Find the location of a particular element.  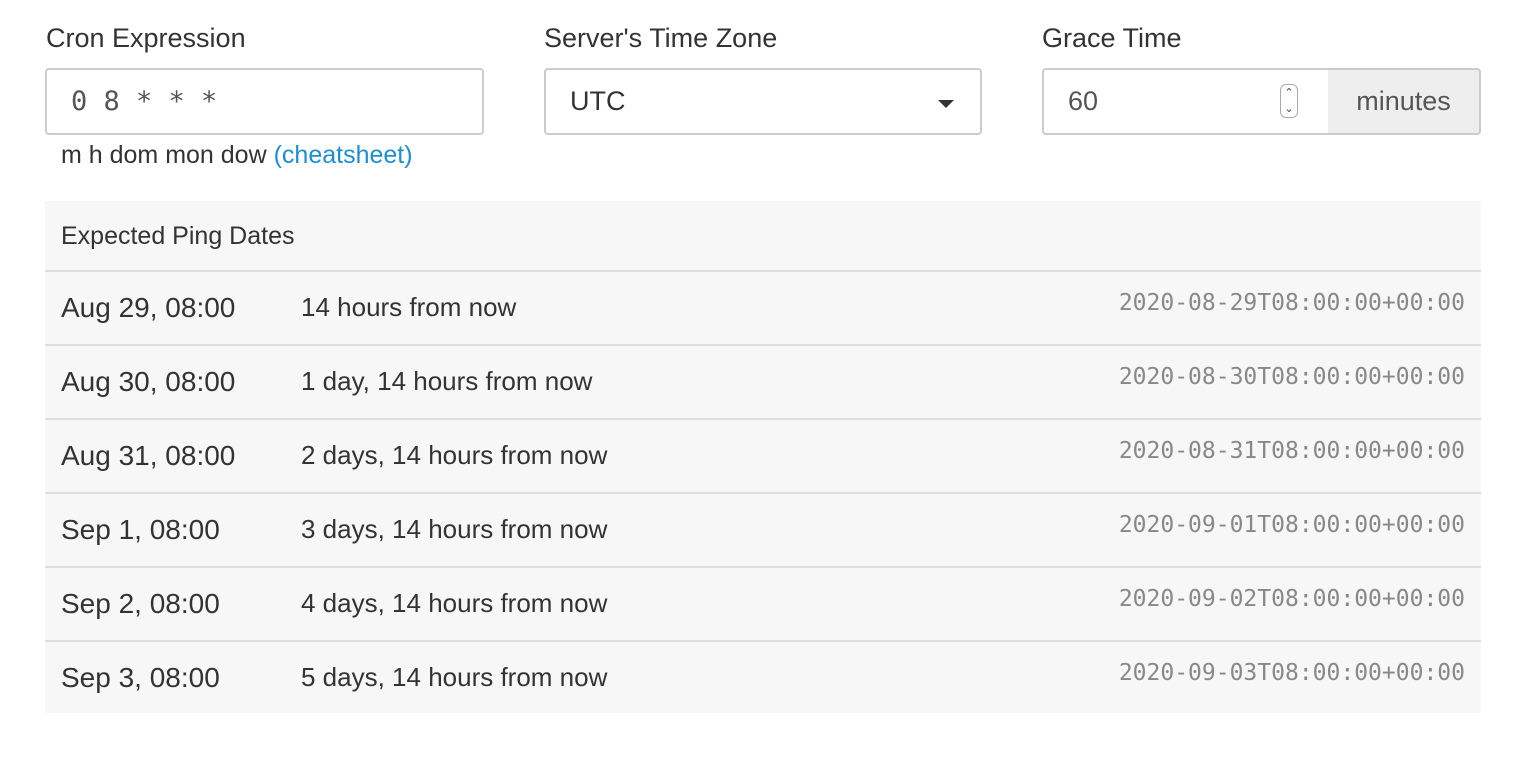

cheatsheet-link: (cheatsheet) is located at coordinates (343, 155).